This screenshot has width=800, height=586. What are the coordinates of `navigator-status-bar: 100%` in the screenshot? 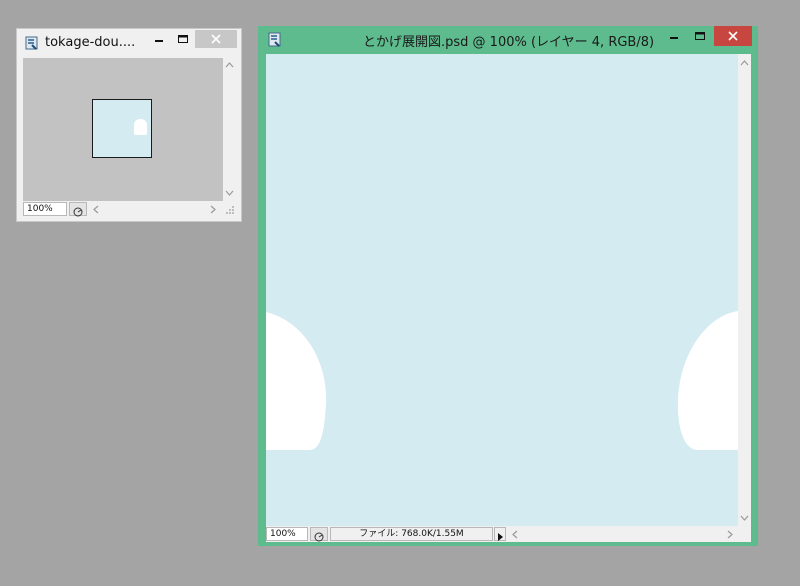 It's located at (129, 209).